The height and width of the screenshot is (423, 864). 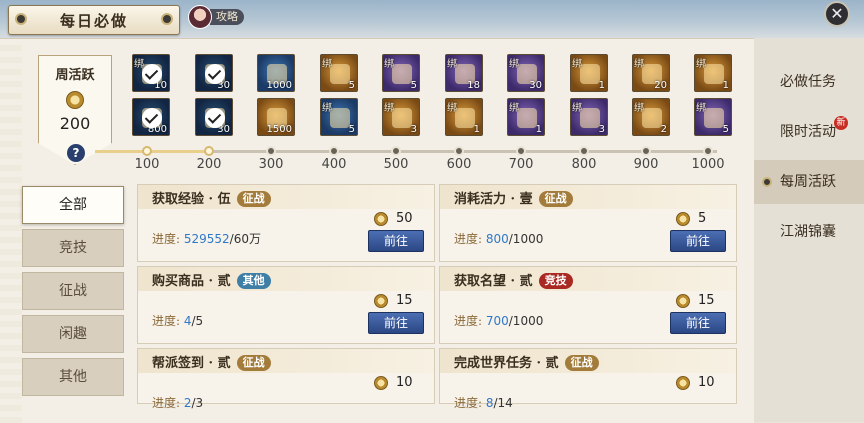 What do you see at coordinates (286, 379) in the screenshot?
I see `task-card: 帮派签到 · 贰征战 10 进度: 2/3` at bounding box center [286, 379].